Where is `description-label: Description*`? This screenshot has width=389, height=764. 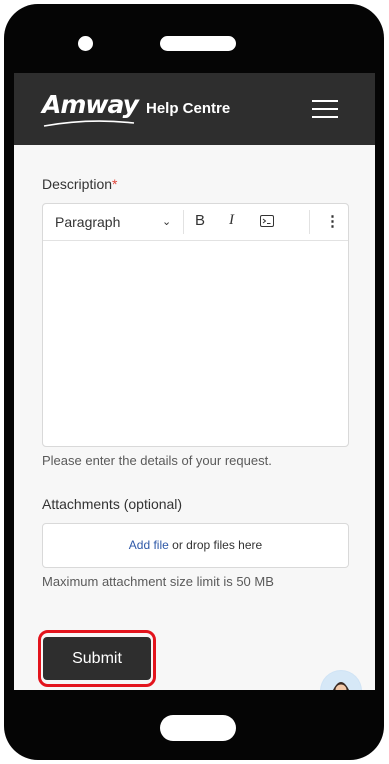 description-label: Description* is located at coordinates (79, 184).